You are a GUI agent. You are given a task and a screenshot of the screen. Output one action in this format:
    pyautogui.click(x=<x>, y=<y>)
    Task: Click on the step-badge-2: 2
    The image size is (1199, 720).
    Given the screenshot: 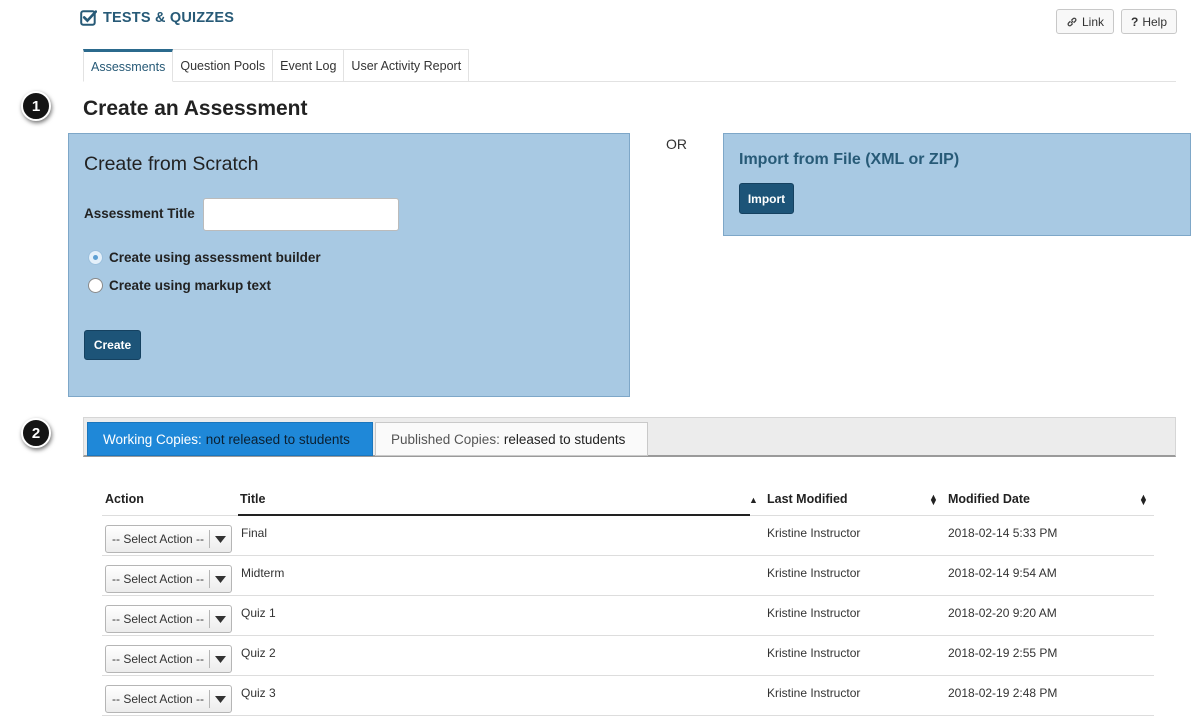 What is the action you would take?
    pyautogui.click(x=36, y=433)
    